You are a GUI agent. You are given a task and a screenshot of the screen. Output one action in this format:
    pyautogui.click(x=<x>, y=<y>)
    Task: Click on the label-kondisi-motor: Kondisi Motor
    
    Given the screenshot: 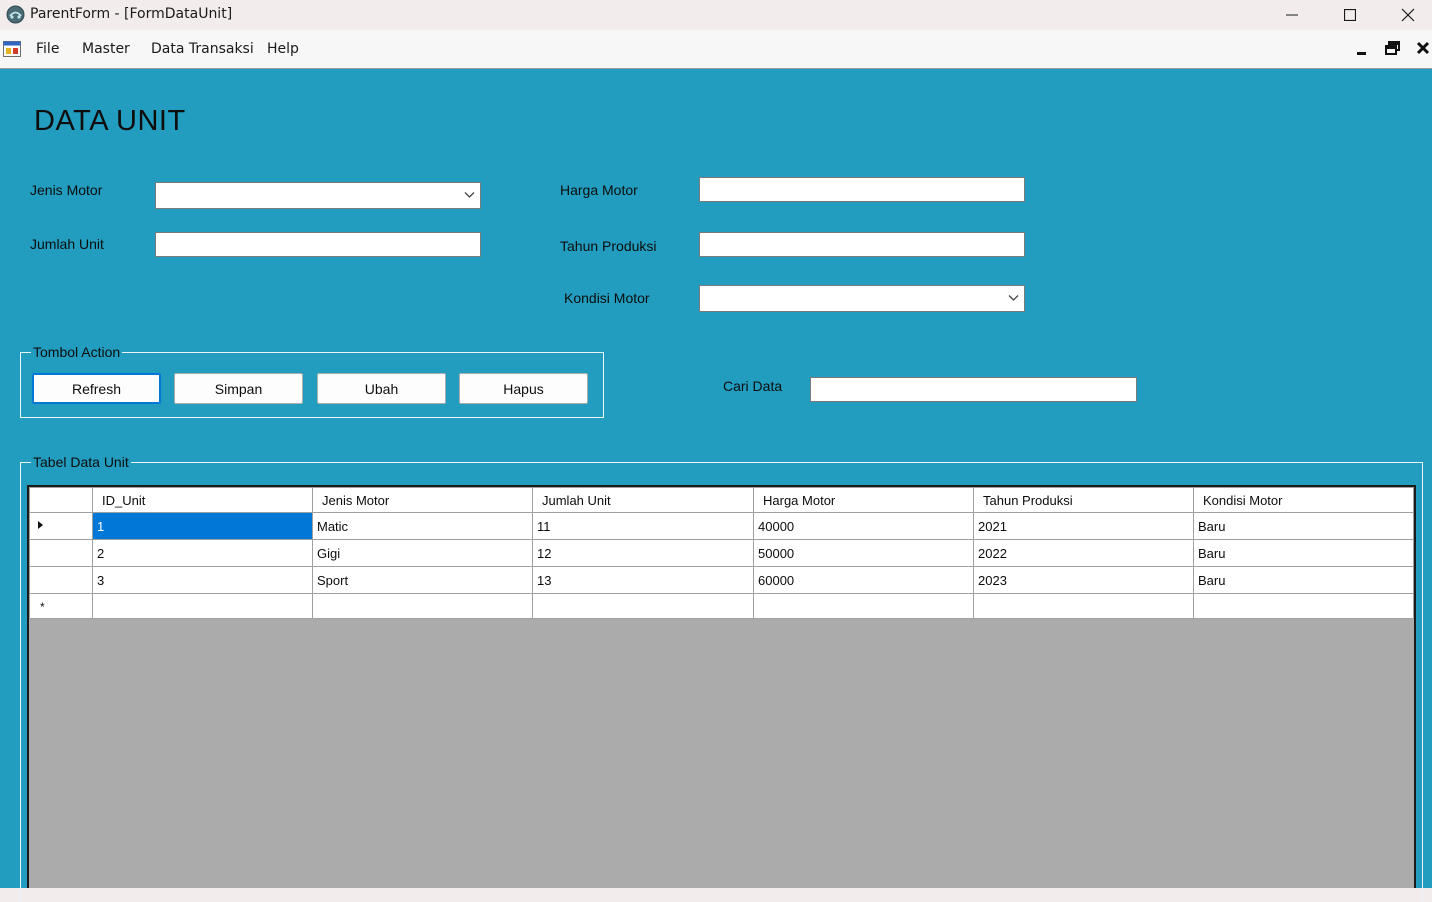 What is the action you would take?
    pyautogui.click(x=607, y=298)
    